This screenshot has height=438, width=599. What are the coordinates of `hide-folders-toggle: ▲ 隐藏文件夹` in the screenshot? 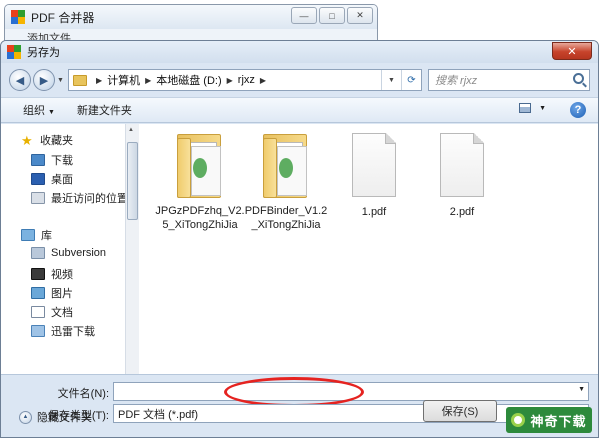 It's located at (55, 417).